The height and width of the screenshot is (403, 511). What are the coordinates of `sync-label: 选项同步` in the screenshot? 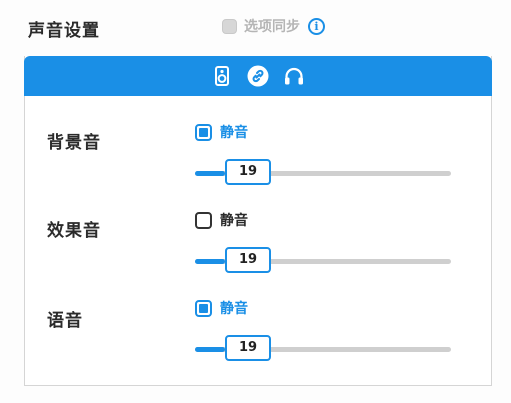 It's located at (272, 27).